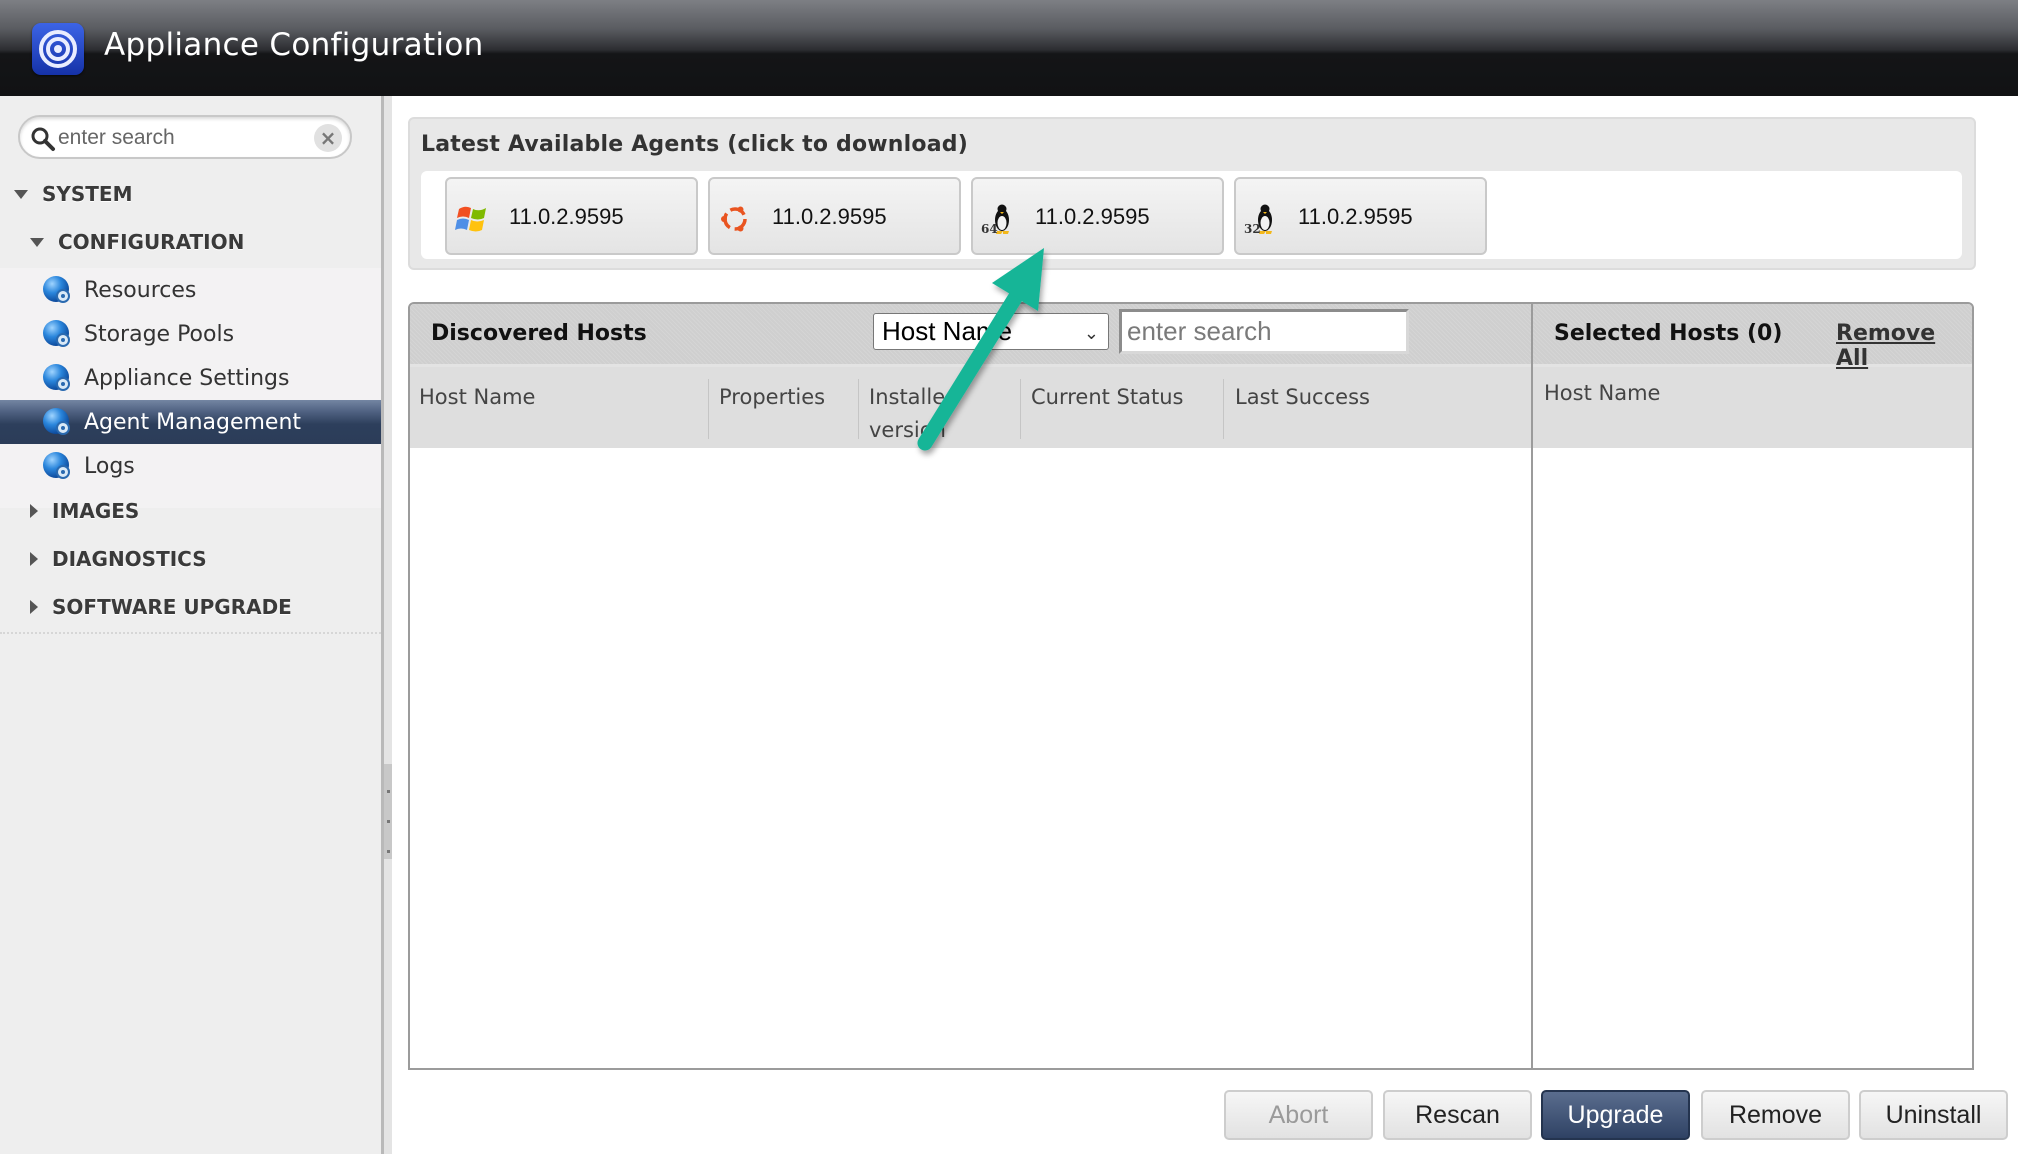 The height and width of the screenshot is (1154, 2018). Describe the element at coordinates (58, 49) in the screenshot. I see `target-rings-icon` at that location.